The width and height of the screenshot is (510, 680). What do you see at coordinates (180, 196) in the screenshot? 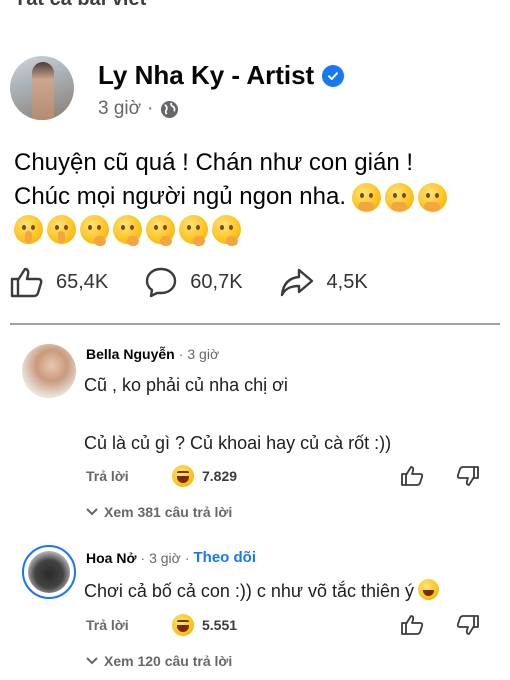
I see `post-text-line-2-text: Chúc mọi người ngủ ngon nha.` at bounding box center [180, 196].